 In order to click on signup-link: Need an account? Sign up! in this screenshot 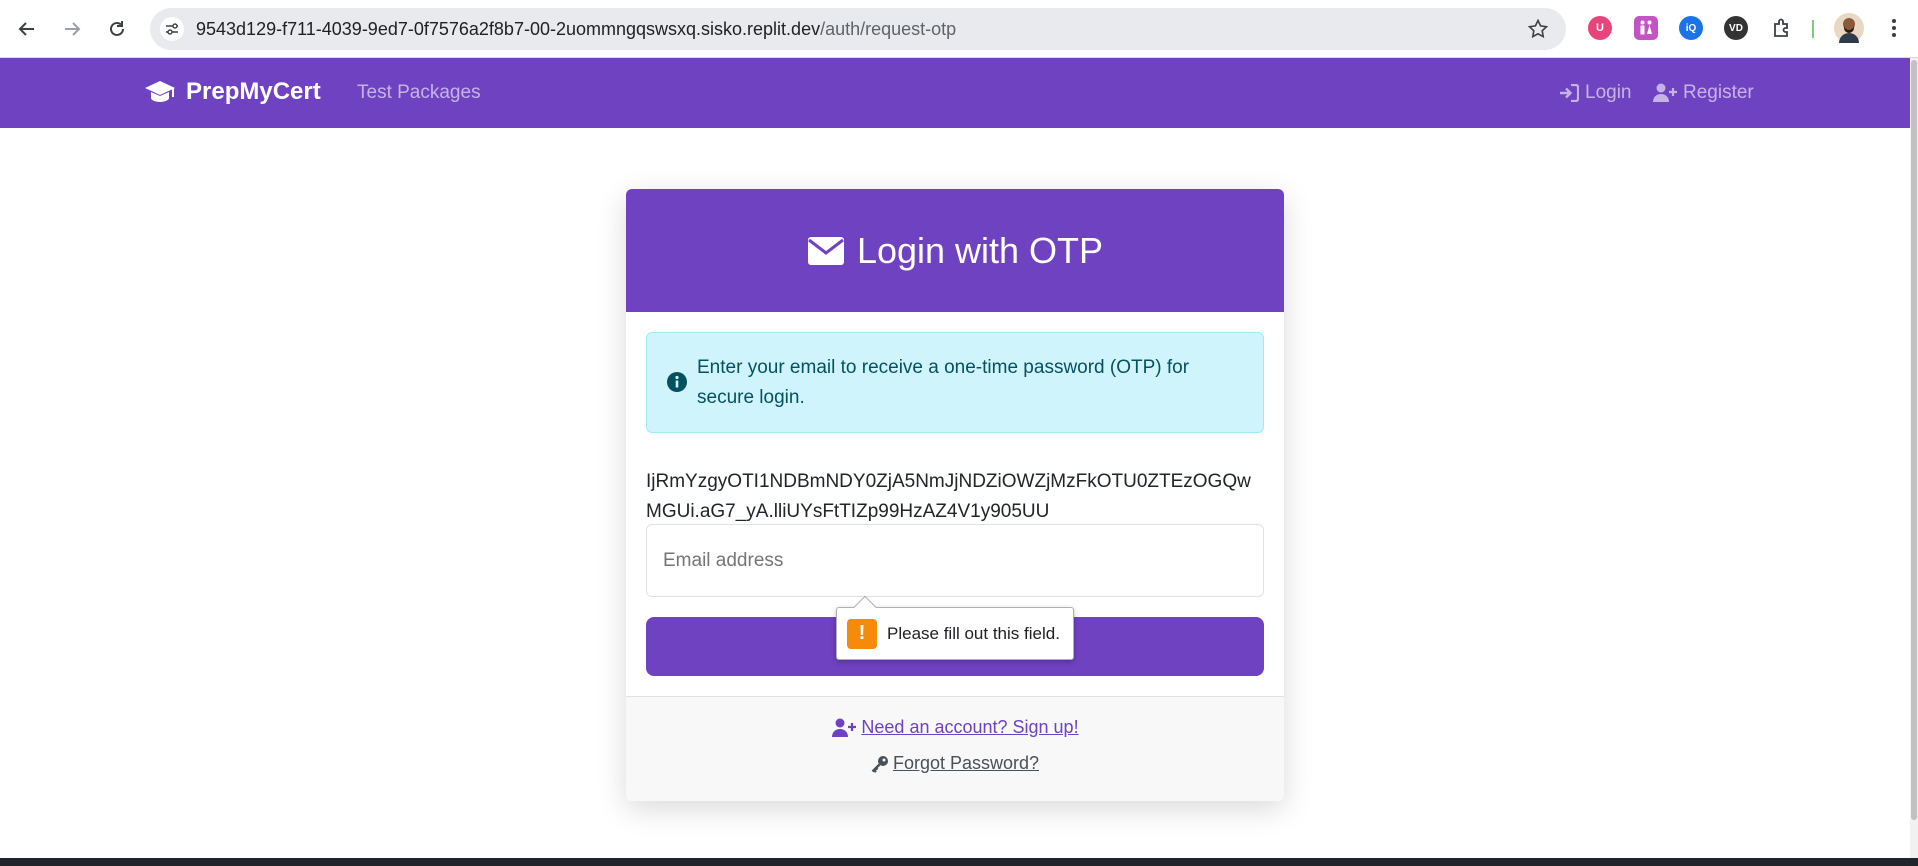, I will do `click(969, 727)`.